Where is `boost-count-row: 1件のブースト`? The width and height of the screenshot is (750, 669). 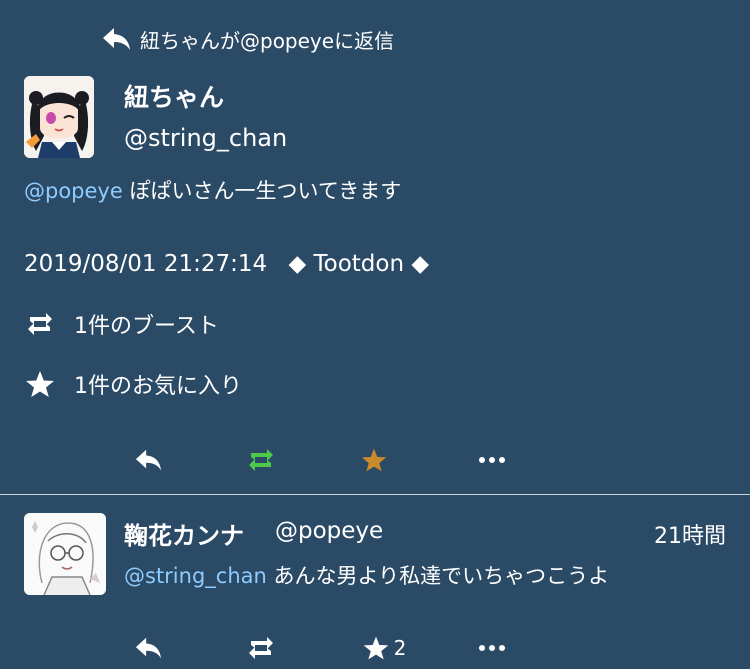 boost-count-row: 1件のブースト is located at coordinates (121, 324).